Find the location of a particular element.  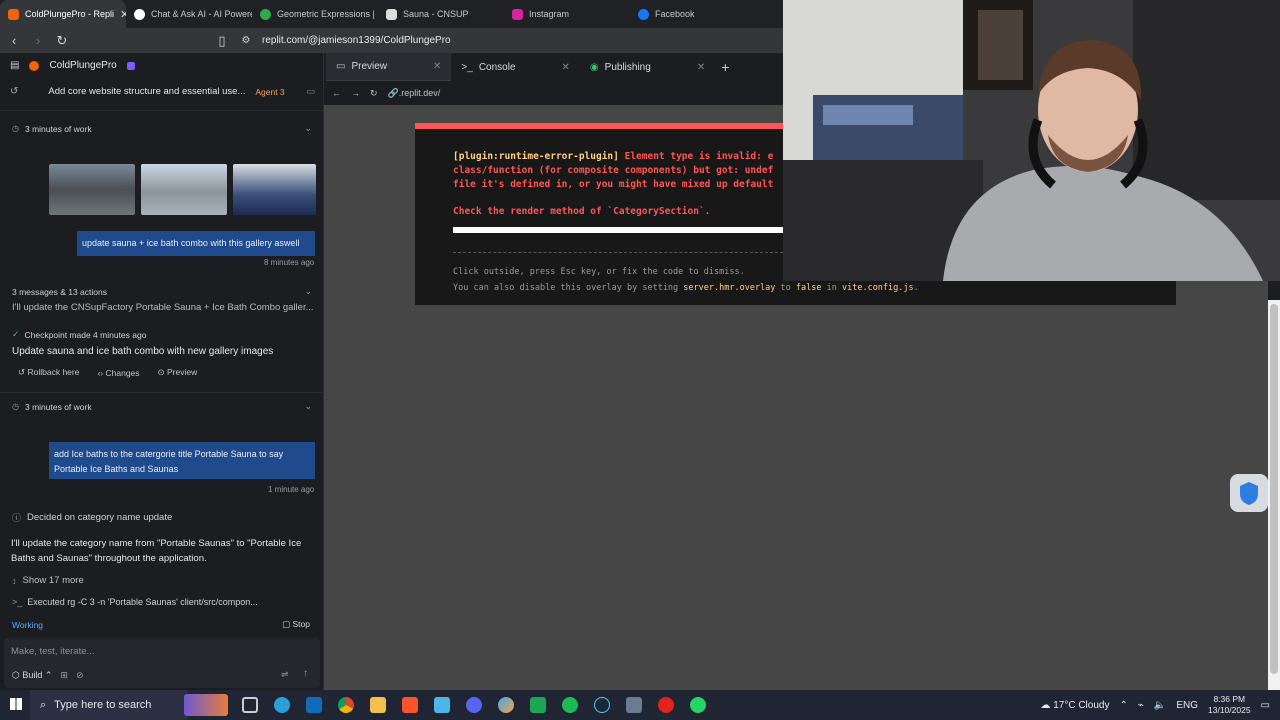

tab-label: Publishing is located at coordinates (627, 67).